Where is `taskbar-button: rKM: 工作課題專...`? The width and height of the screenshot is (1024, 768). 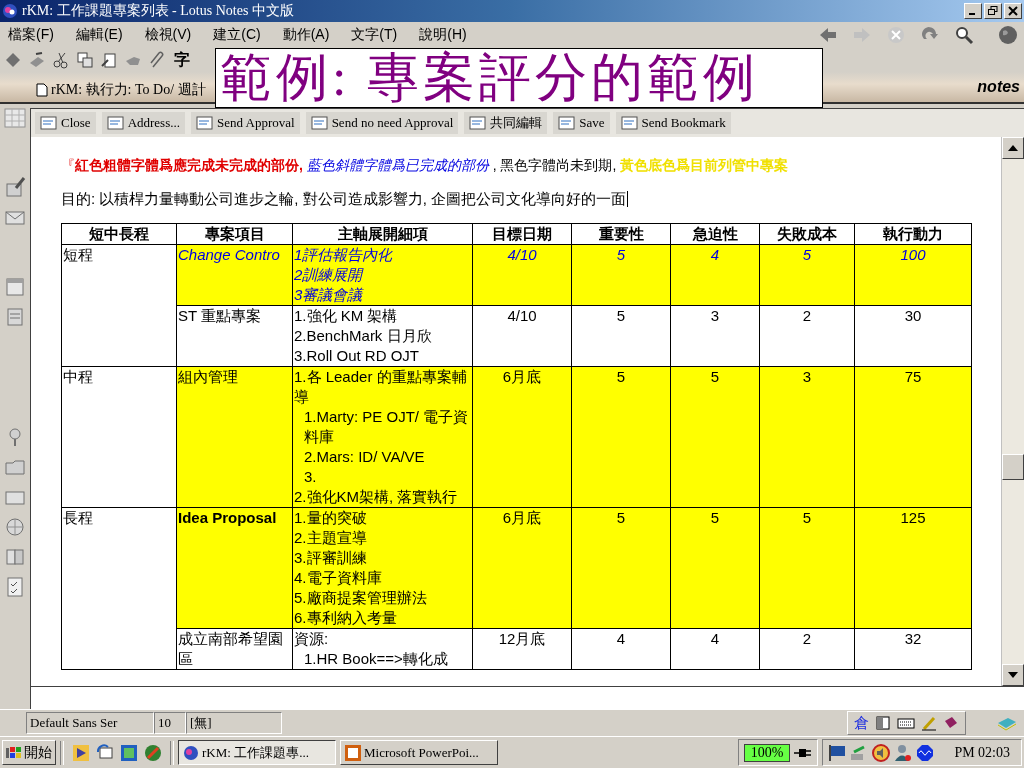 taskbar-button: rKM: 工作課題專... is located at coordinates (257, 752).